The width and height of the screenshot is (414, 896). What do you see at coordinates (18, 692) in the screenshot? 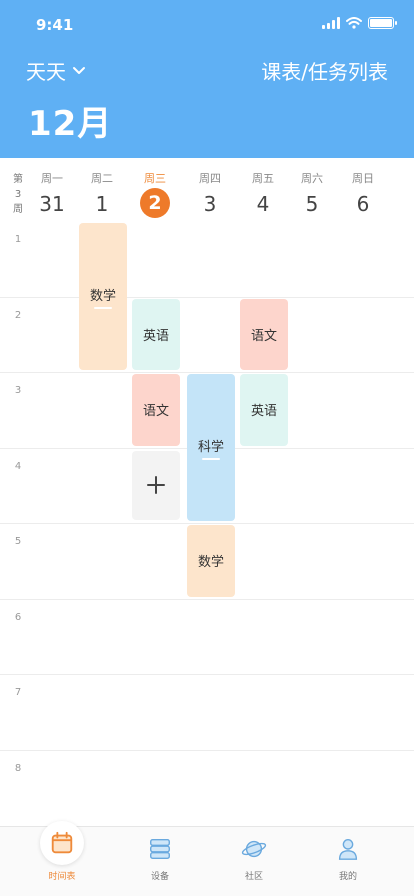
I see `period-number: 7` at bounding box center [18, 692].